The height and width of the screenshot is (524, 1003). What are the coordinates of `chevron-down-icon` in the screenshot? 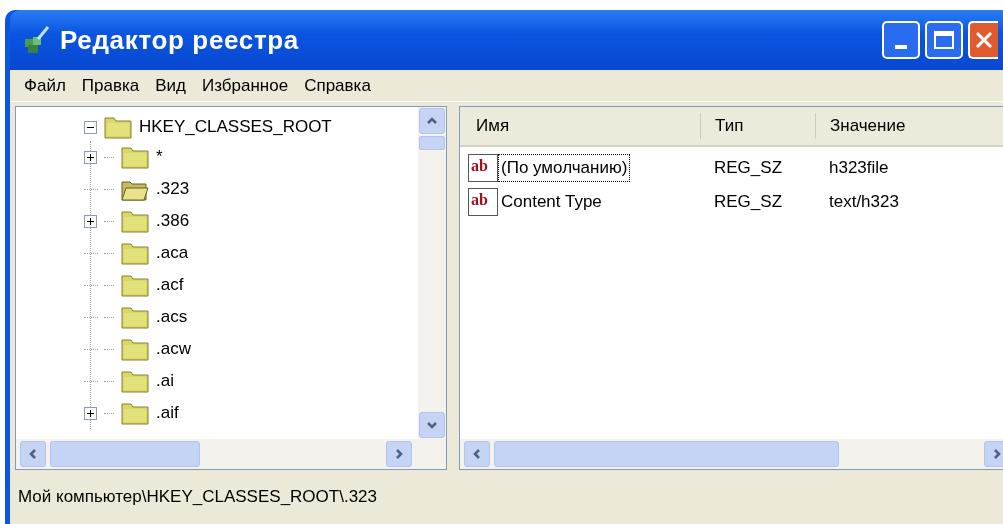 It's located at (432, 425).